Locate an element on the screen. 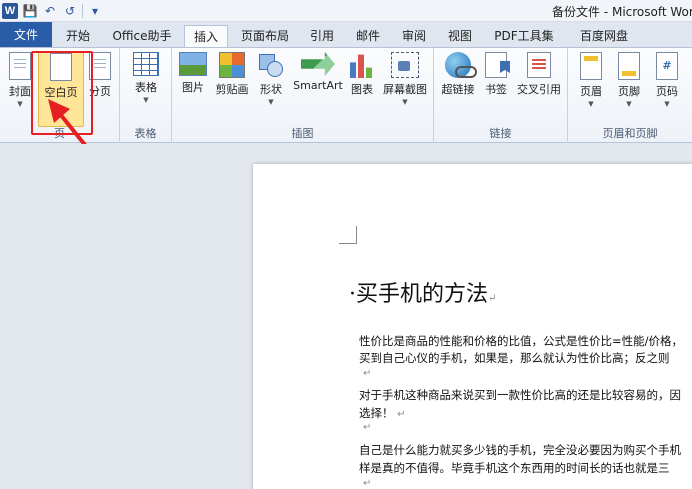  group-links: 超链接 书签 交叉引用 链接 is located at coordinates (501, 95).